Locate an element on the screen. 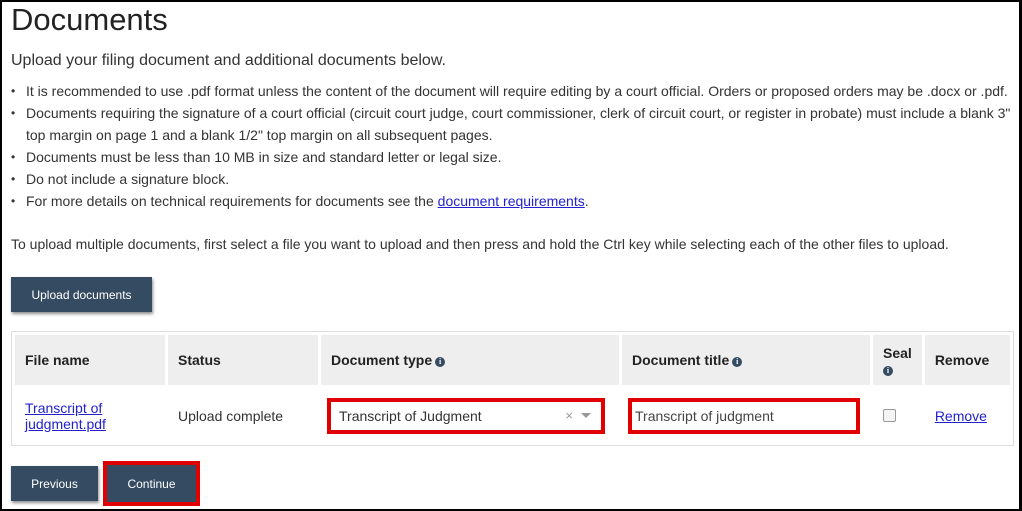 The height and width of the screenshot is (511, 1022). continue-button: Continue is located at coordinates (151, 483).